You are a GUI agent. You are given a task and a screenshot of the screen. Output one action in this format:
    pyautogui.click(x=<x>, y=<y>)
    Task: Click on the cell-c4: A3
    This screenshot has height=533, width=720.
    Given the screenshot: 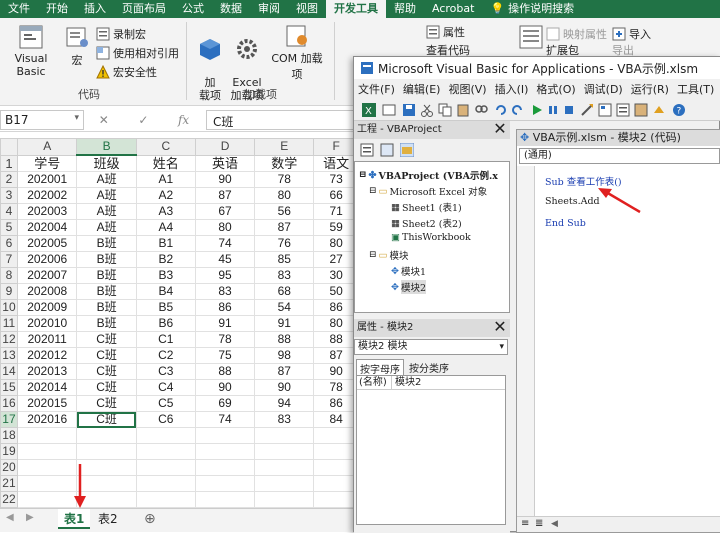 What is the action you would take?
    pyautogui.click(x=165, y=211)
    